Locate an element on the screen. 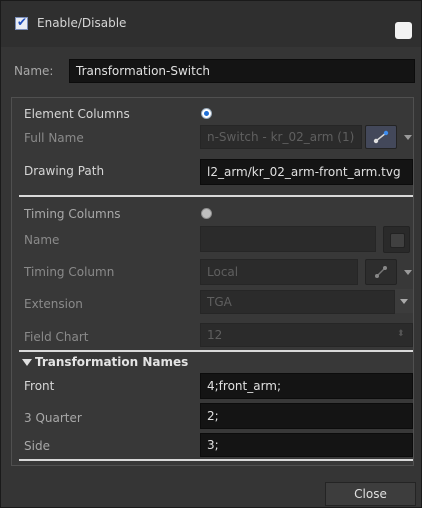 This screenshot has height=508, width=422. transformation-names-header: Transformation Names is located at coordinates (105, 362).